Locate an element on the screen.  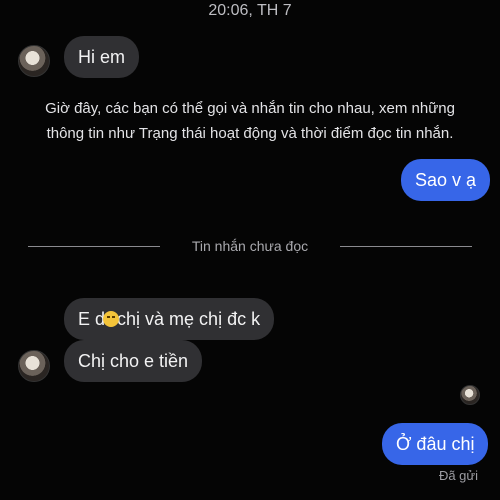
anxious-face-icon is located at coordinates (111, 319).